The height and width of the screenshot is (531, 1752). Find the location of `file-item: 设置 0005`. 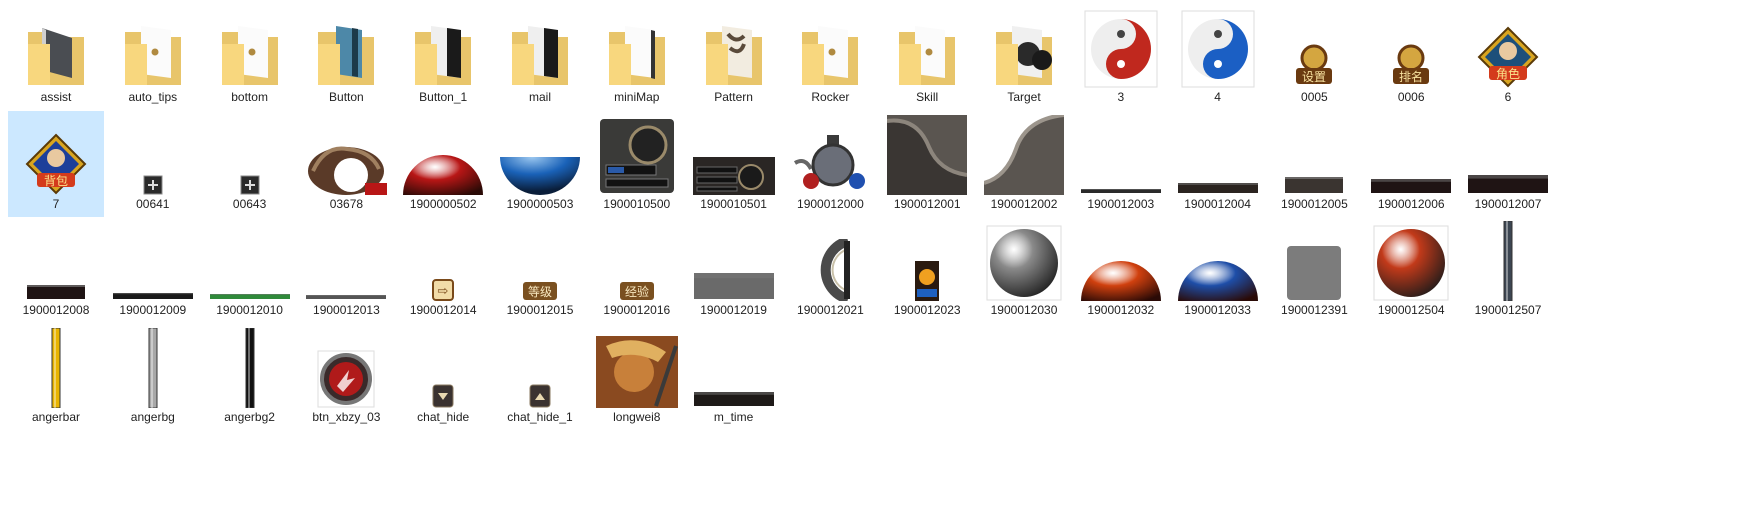

file-item: 设置 0005 is located at coordinates (1314, 57).